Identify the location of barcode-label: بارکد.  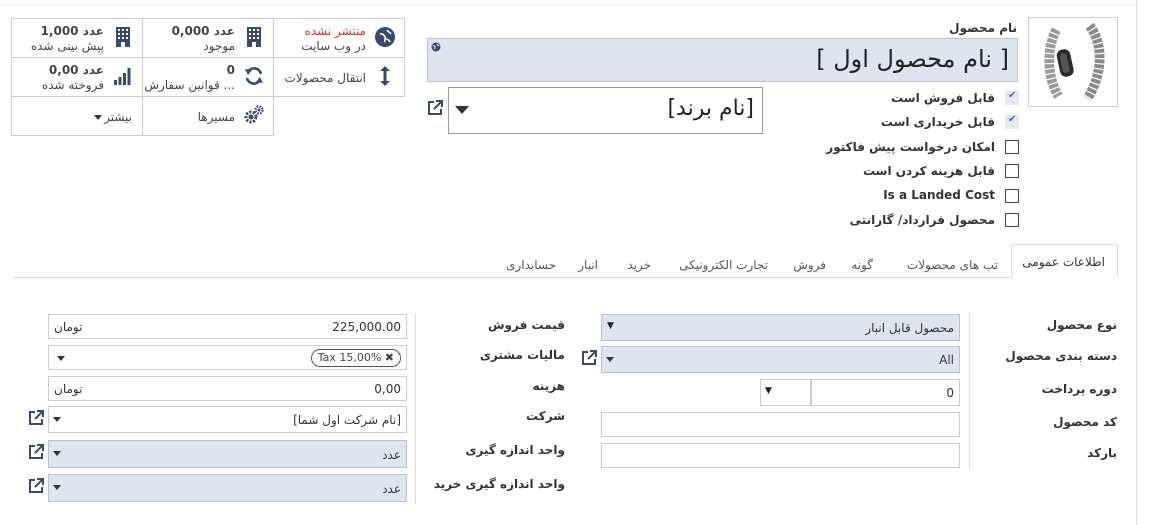
(1102, 453).